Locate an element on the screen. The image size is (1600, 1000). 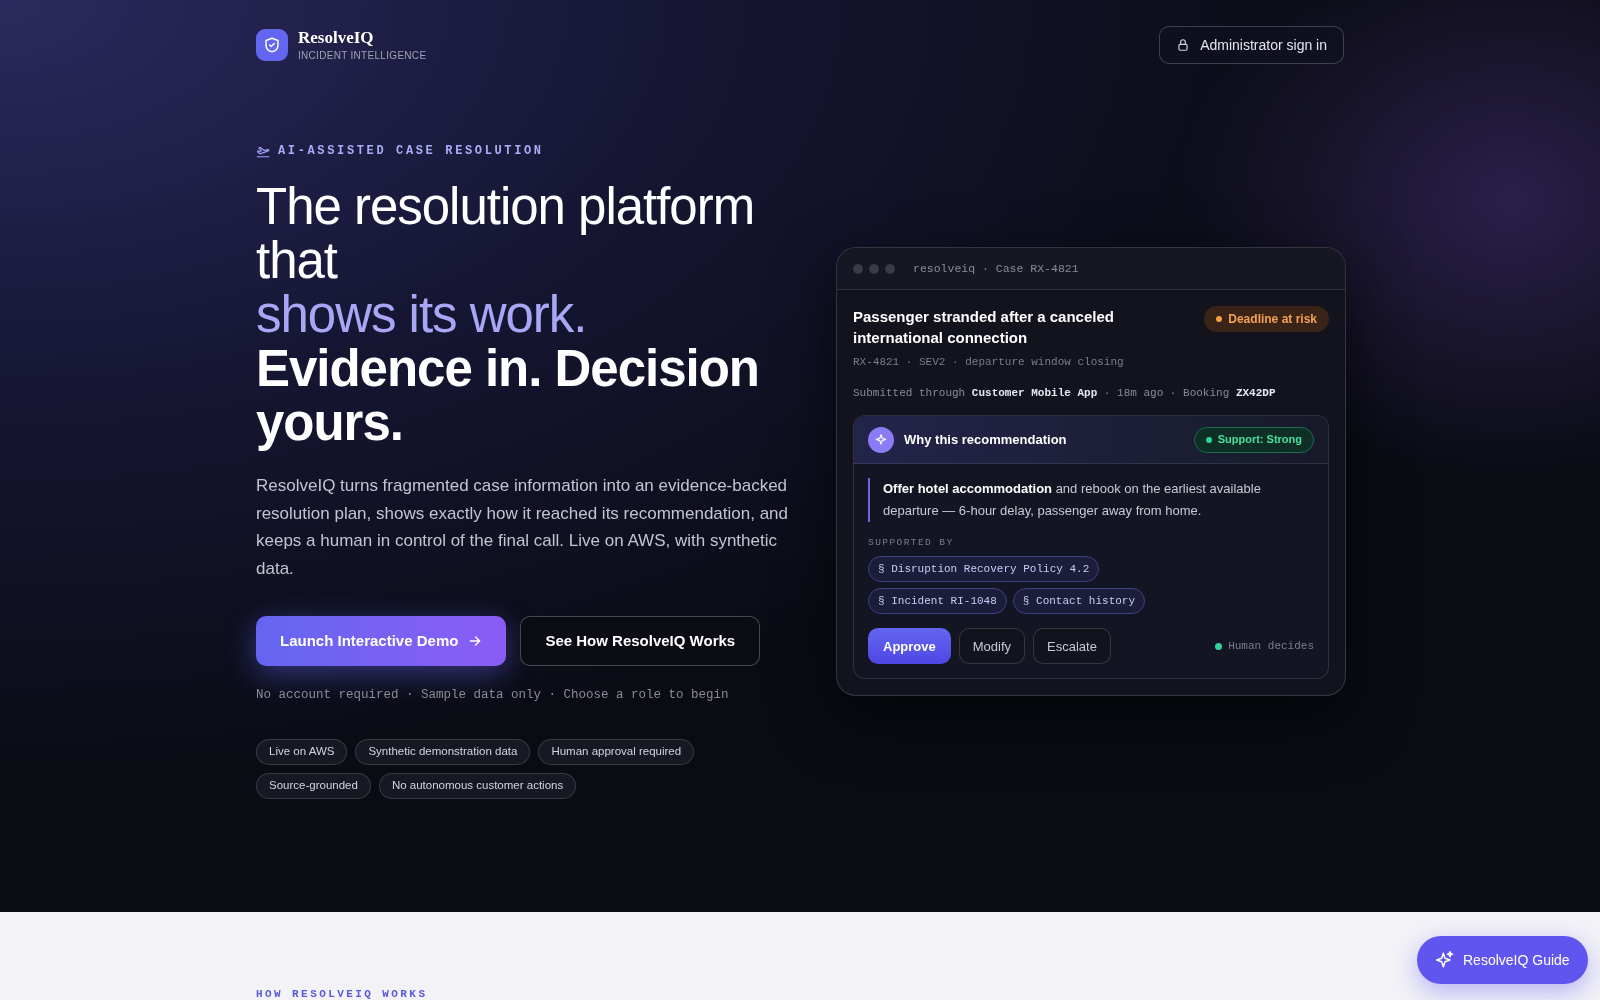
source-chip: § Contact history is located at coordinates (1079, 601).